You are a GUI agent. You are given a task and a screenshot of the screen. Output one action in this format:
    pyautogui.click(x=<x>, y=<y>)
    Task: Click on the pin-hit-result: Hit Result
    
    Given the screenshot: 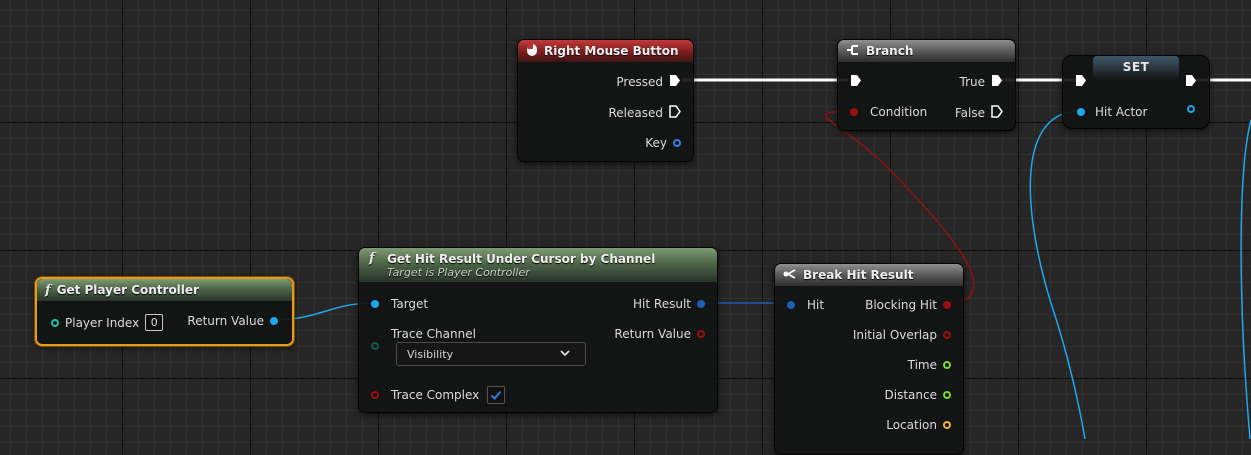 What is the action you would take?
    pyautogui.click(x=669, y=304)
    